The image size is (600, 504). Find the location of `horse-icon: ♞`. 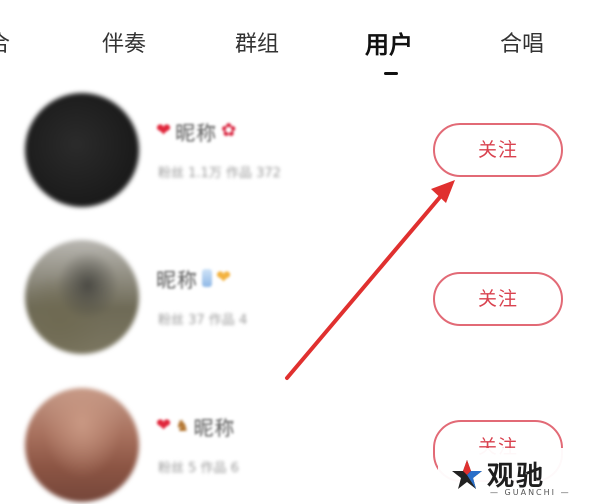

horse-icon: ♞ is located at coordinates (182, 425).